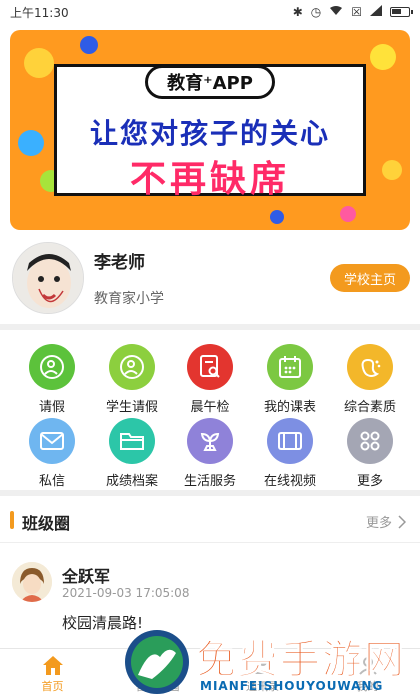  Describe the element at coordinates (157, 662) in the screenshot. I see `watermark-logo-icon` at that location.